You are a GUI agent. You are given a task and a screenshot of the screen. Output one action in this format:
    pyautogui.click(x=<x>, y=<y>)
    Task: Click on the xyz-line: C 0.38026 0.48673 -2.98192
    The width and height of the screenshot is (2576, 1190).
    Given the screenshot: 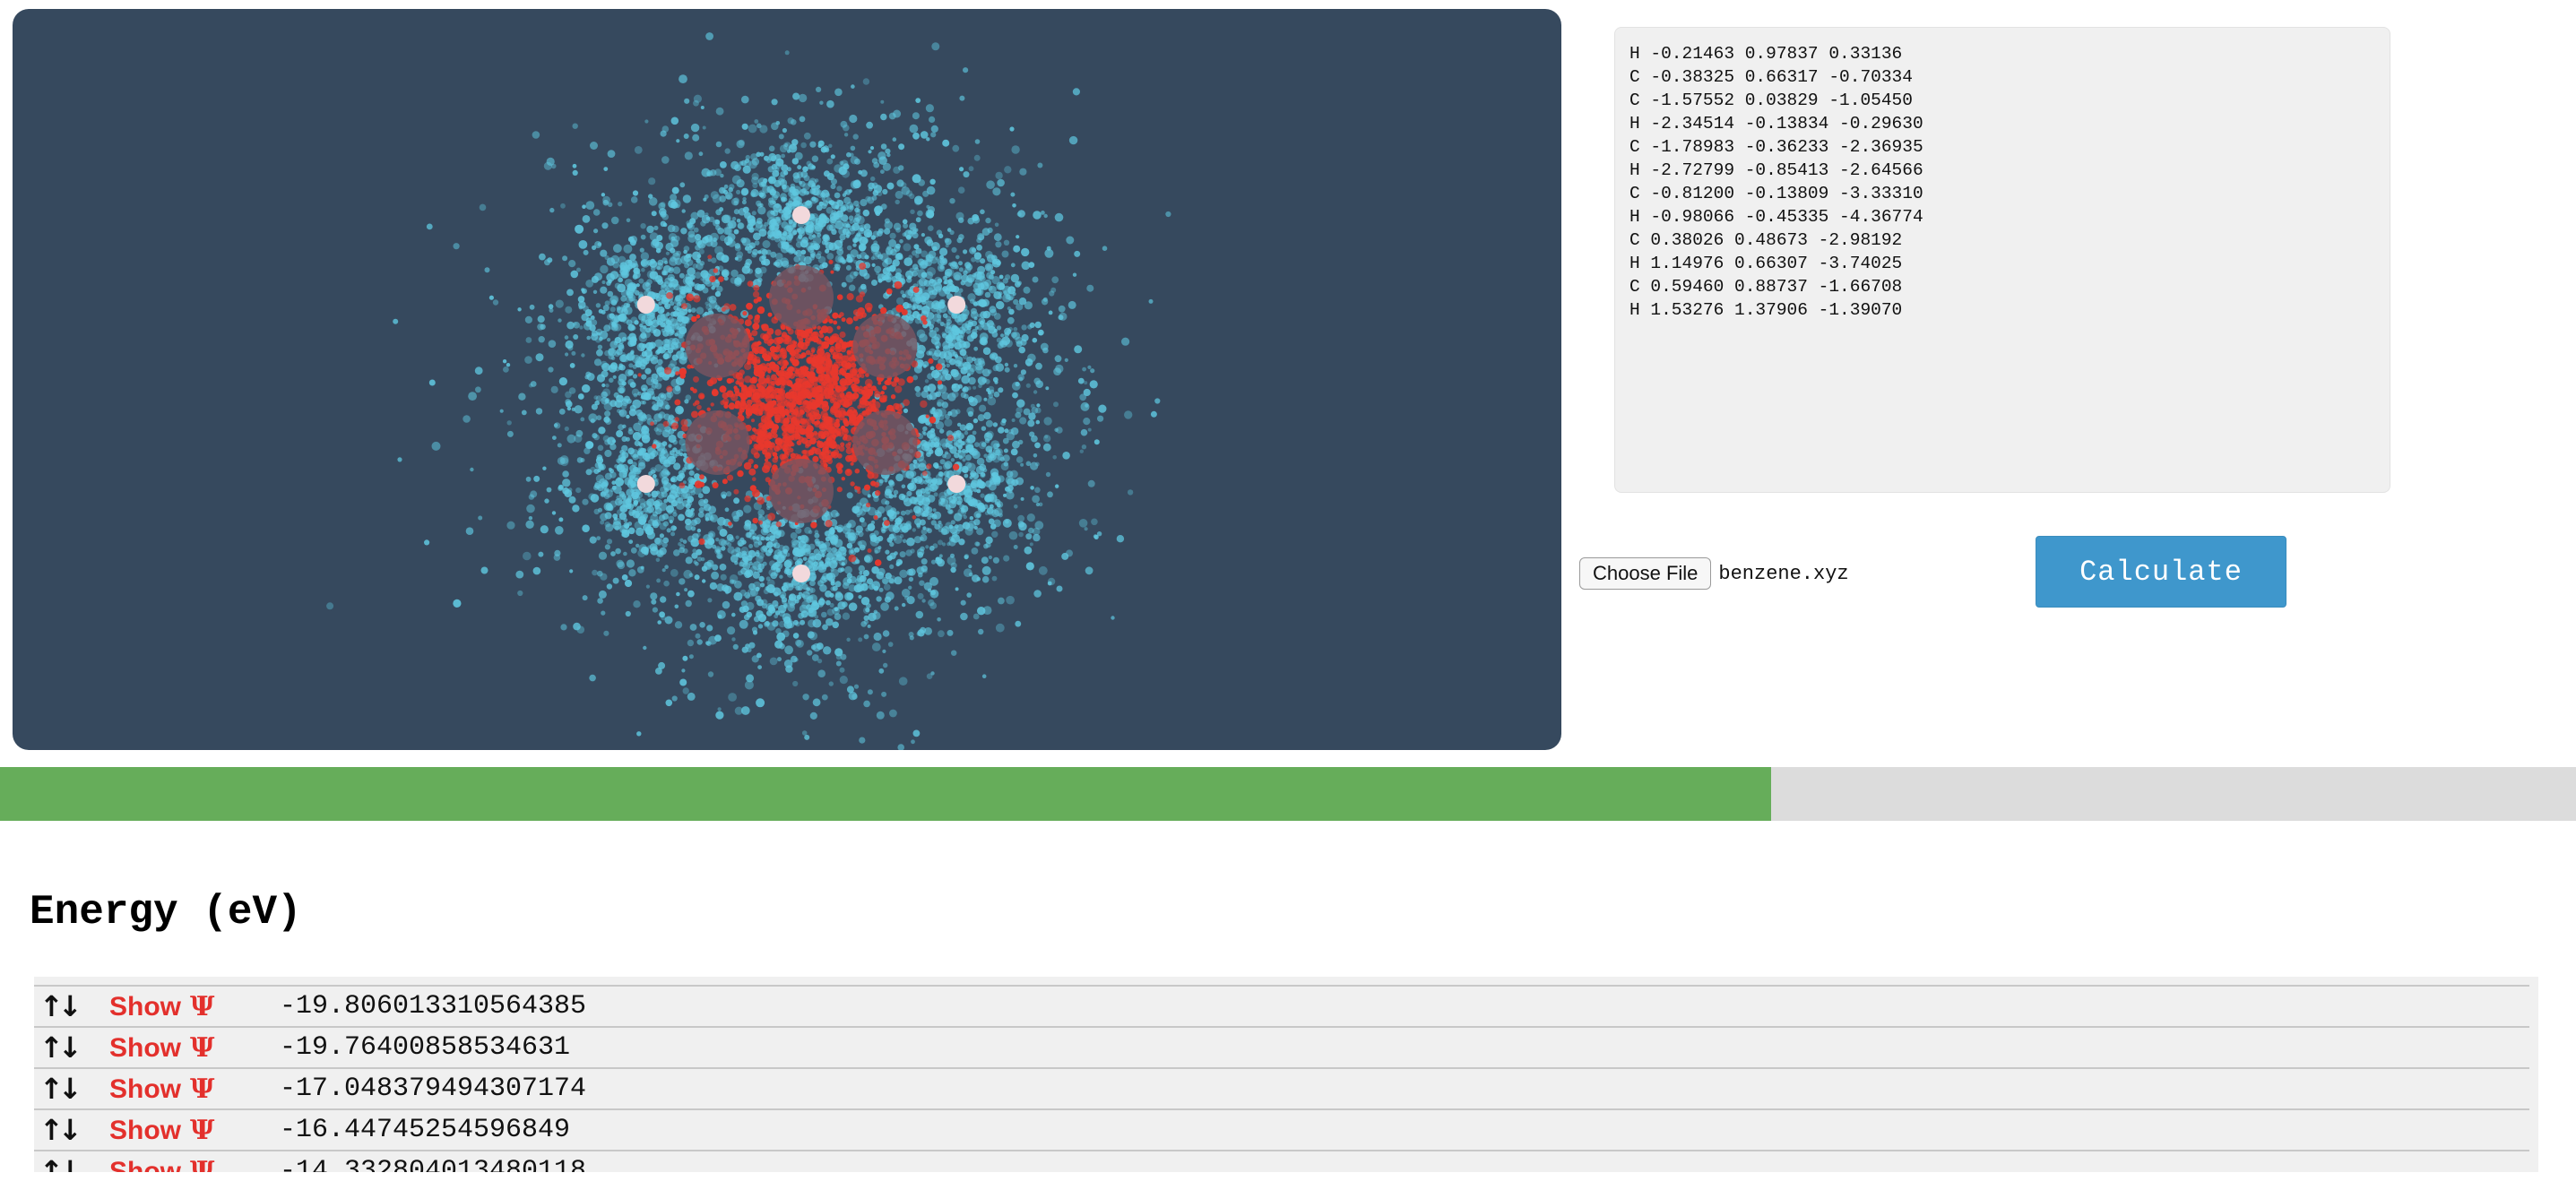 What is the action you would take?
    pyautogui.click(x=1766, y=240)
    